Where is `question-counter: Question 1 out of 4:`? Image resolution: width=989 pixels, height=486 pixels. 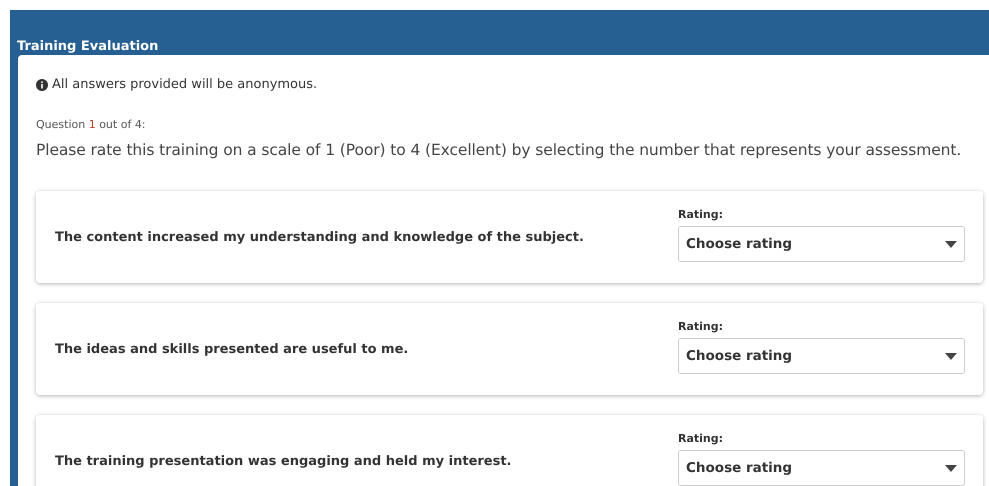
question-counter: Question 1 out of 4: is located at coordinates (91, 124).